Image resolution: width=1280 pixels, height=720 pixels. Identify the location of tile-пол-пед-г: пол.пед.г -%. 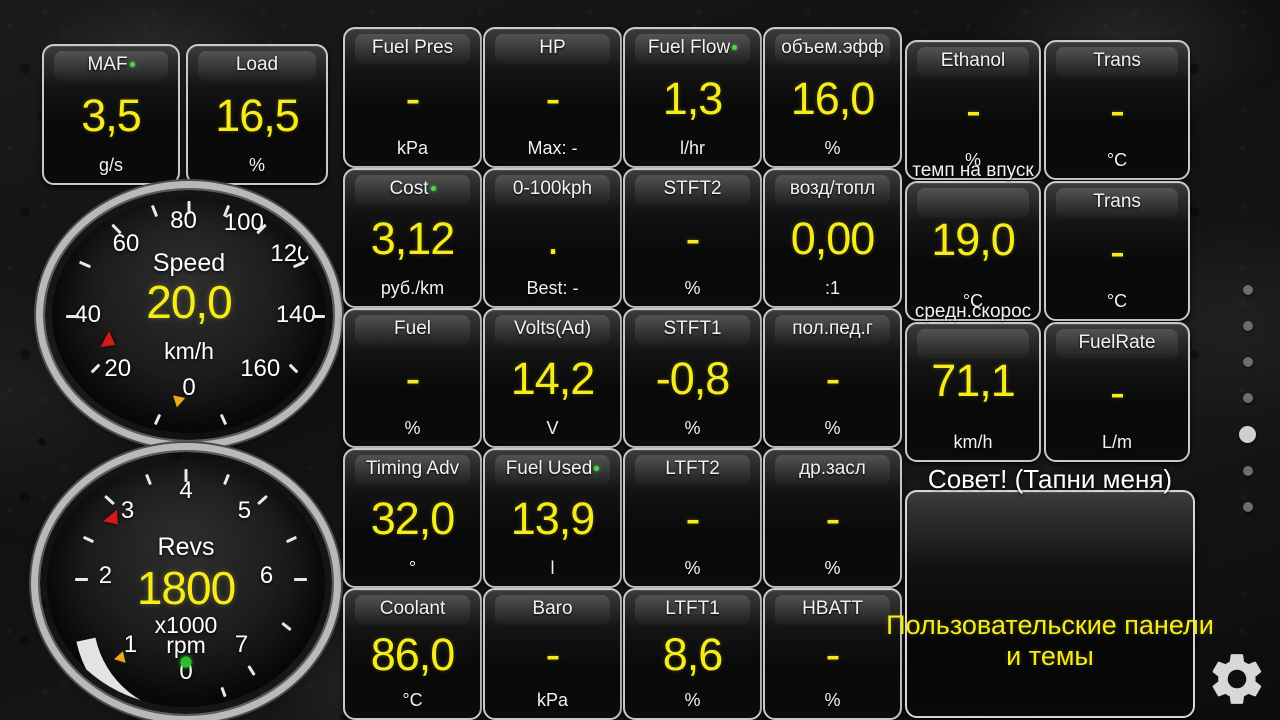
(832, 378).